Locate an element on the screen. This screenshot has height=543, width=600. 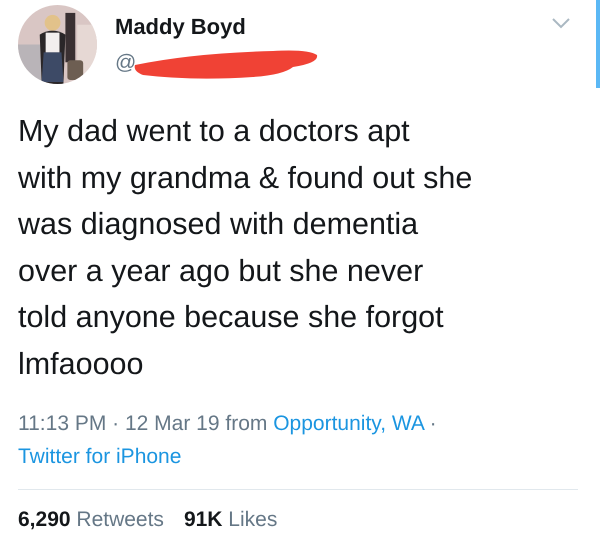
stat-count: 6,290 Retweets is located at coordinates (91, 520).